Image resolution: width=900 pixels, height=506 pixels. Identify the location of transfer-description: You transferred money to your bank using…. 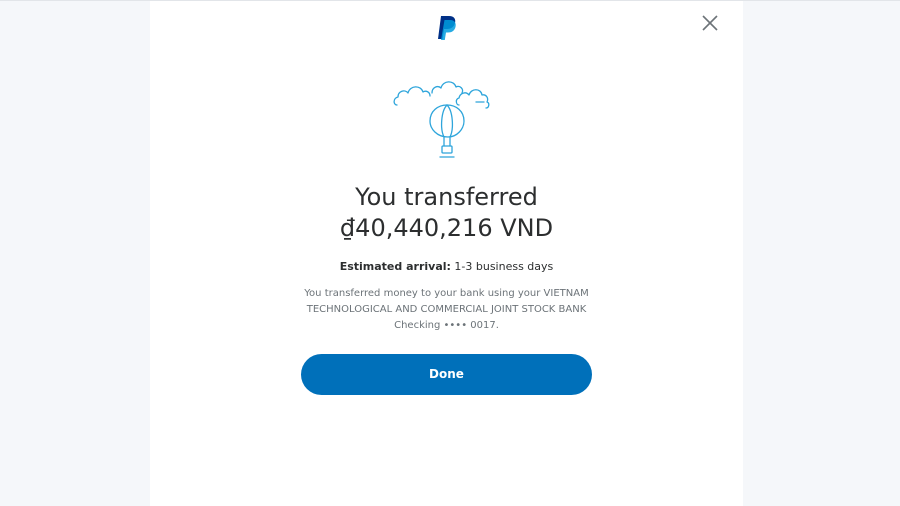
(446, 309).